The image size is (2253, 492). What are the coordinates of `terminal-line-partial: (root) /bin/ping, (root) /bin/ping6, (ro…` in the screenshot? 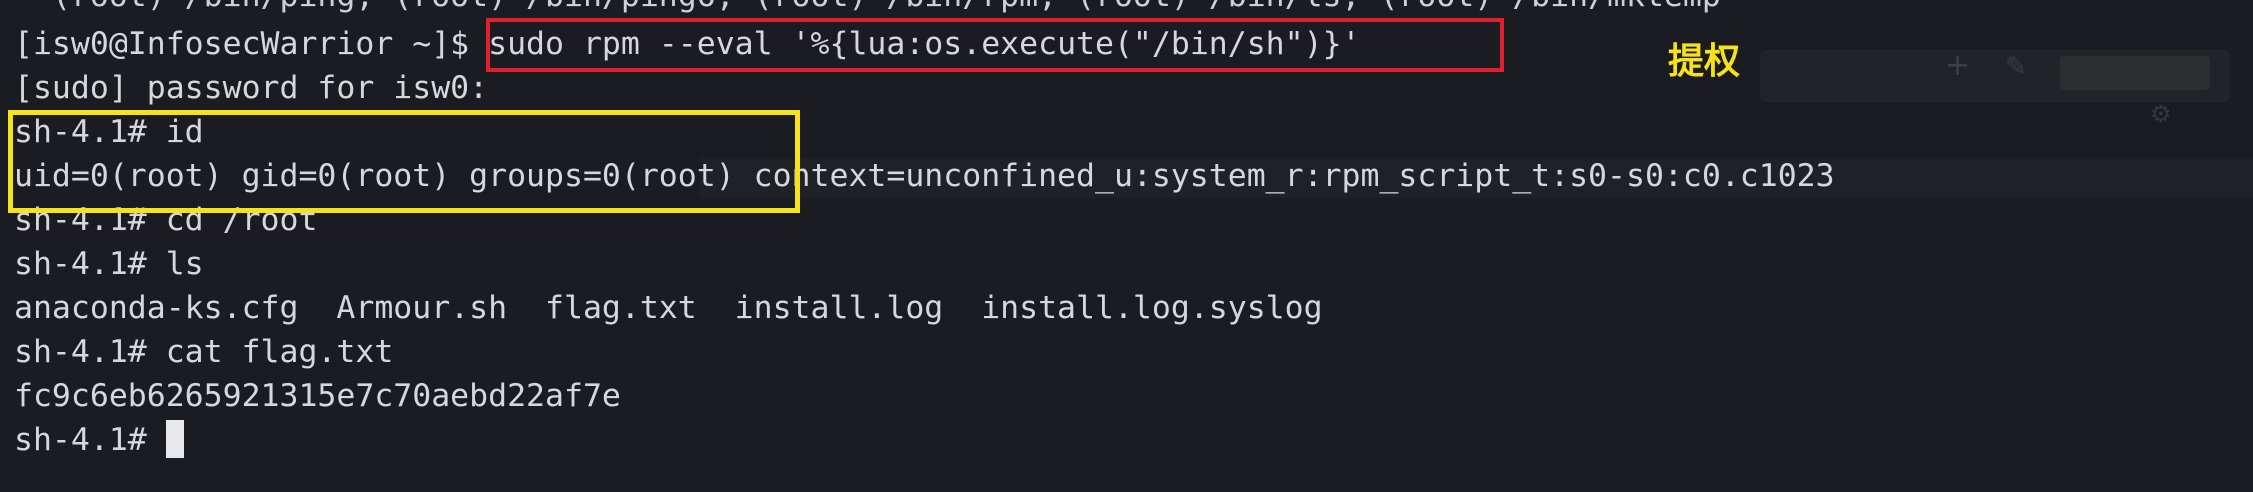 It's located at (867, 9).